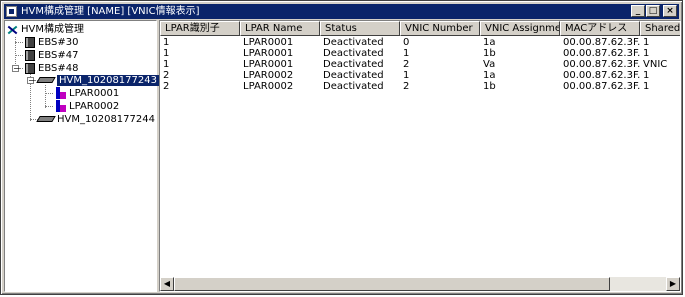 This screenshot has width=685, height=297. I want to click on tree-item-lpar: LPAR0002, so click(87, 106).